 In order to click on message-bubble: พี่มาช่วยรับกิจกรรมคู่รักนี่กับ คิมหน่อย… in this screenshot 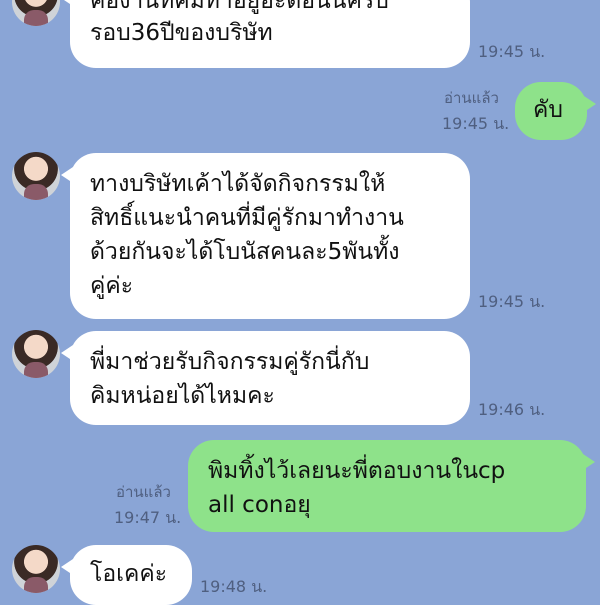, I will do `click(265, 378)`.